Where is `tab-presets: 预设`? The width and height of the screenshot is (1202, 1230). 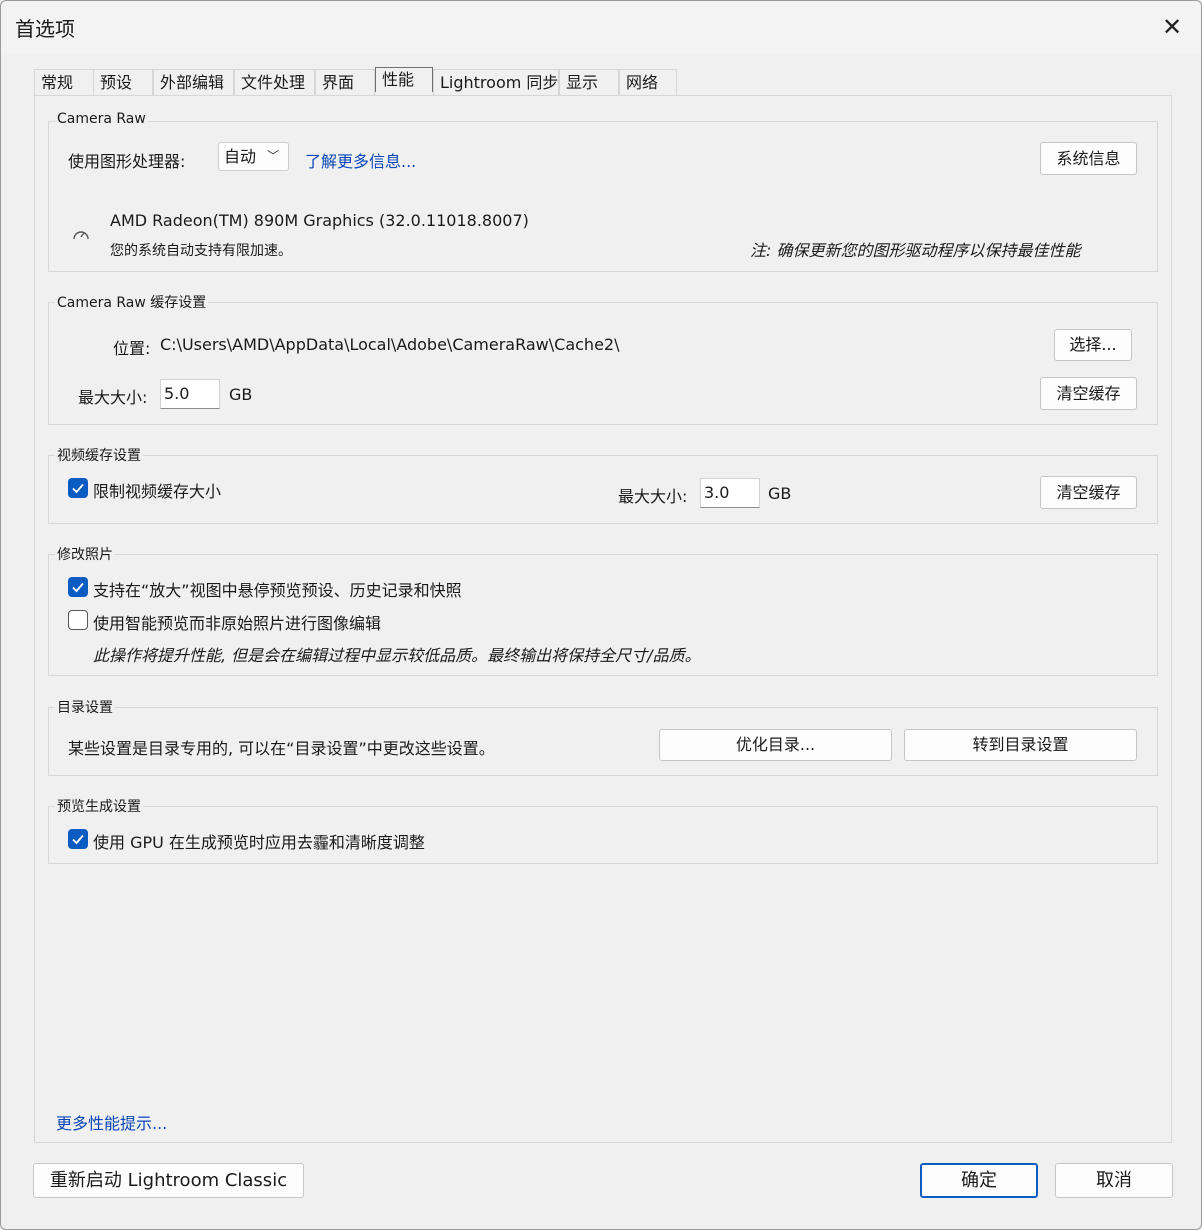 tab-presets: 预设 is located at coordinates (123, 82).